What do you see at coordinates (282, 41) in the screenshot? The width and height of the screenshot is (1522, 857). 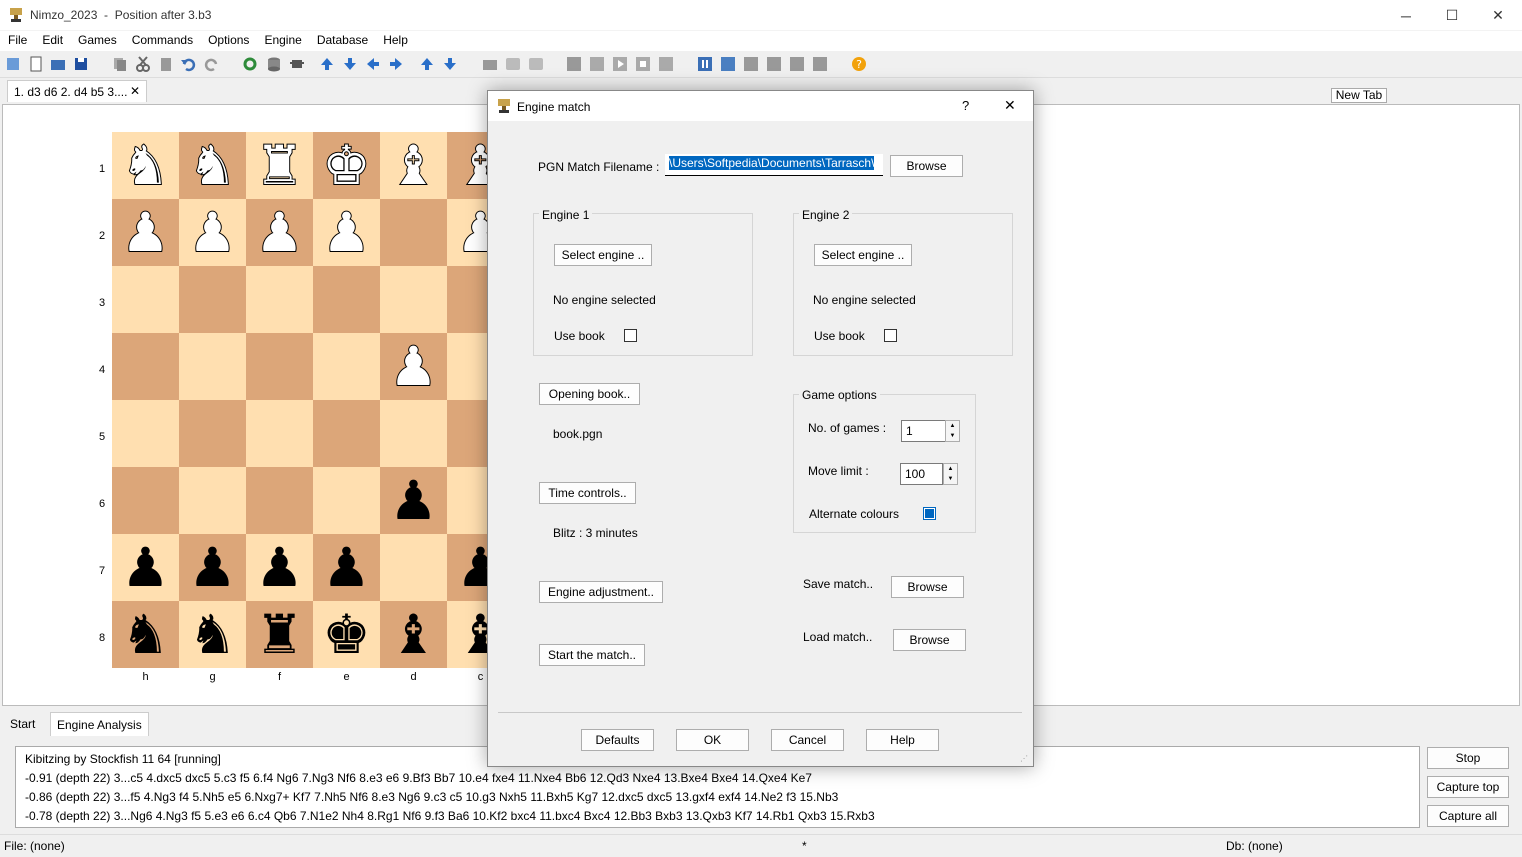 I see `menu-engine: Engine` at bounding box center [282, 41].